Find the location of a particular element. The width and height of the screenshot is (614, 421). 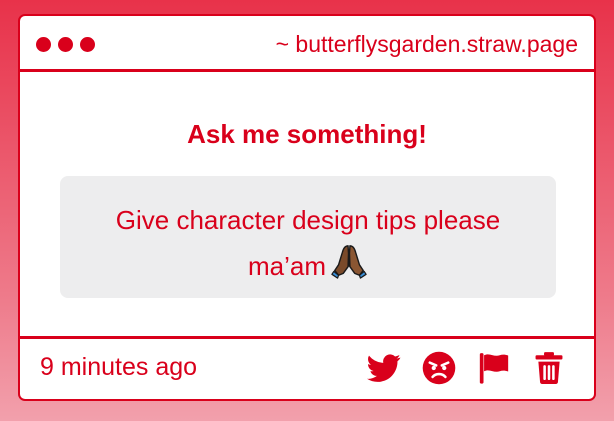

action-bar is located at coordinates (466, 368).